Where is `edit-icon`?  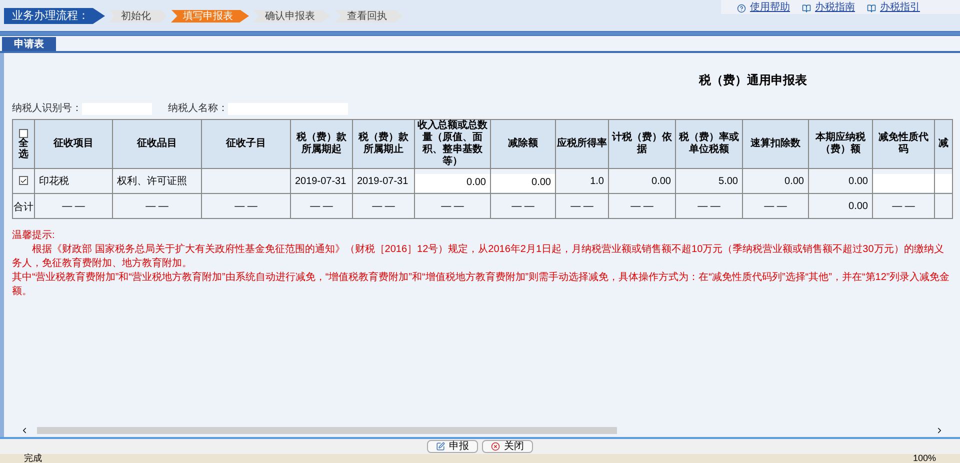 edit-icon is located at coordinates (440, 446).